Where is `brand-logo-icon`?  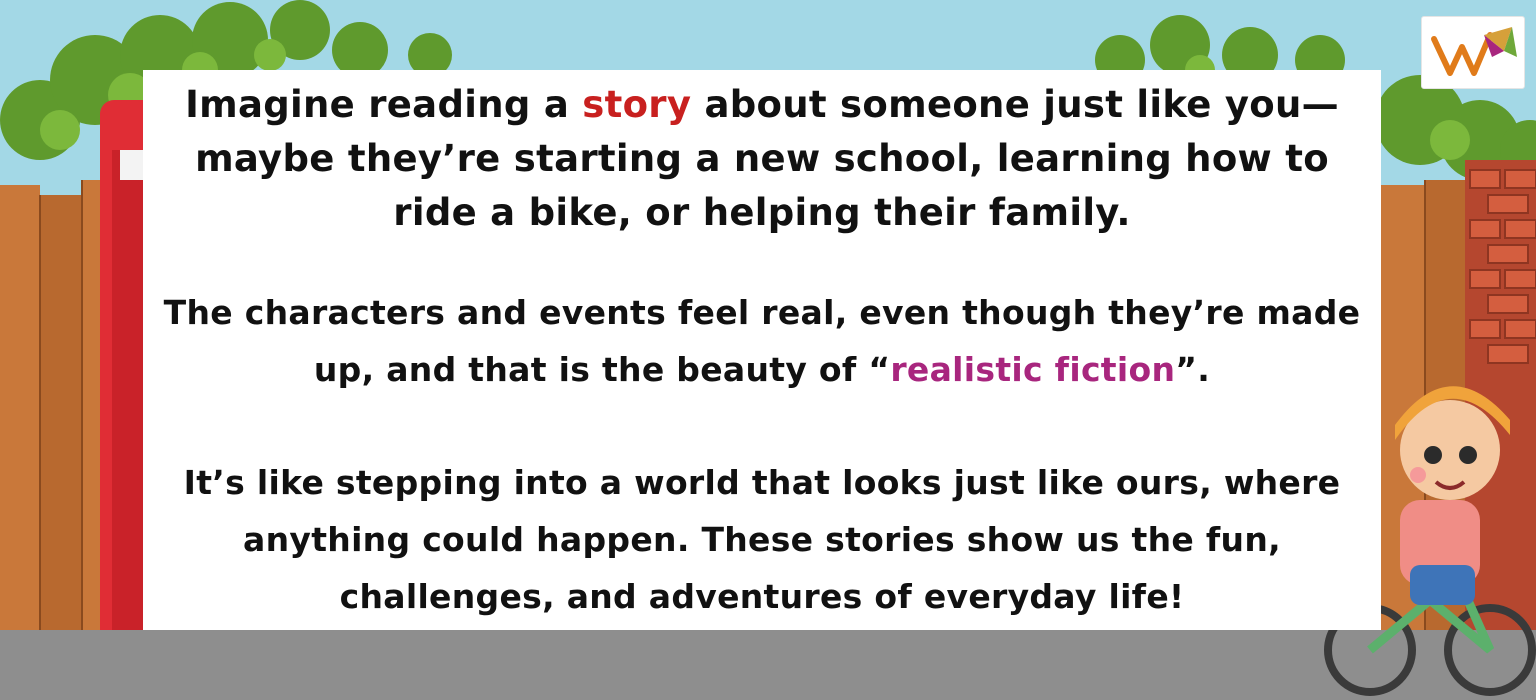 brand-logo-icon is located at coordinates (1474, 51).